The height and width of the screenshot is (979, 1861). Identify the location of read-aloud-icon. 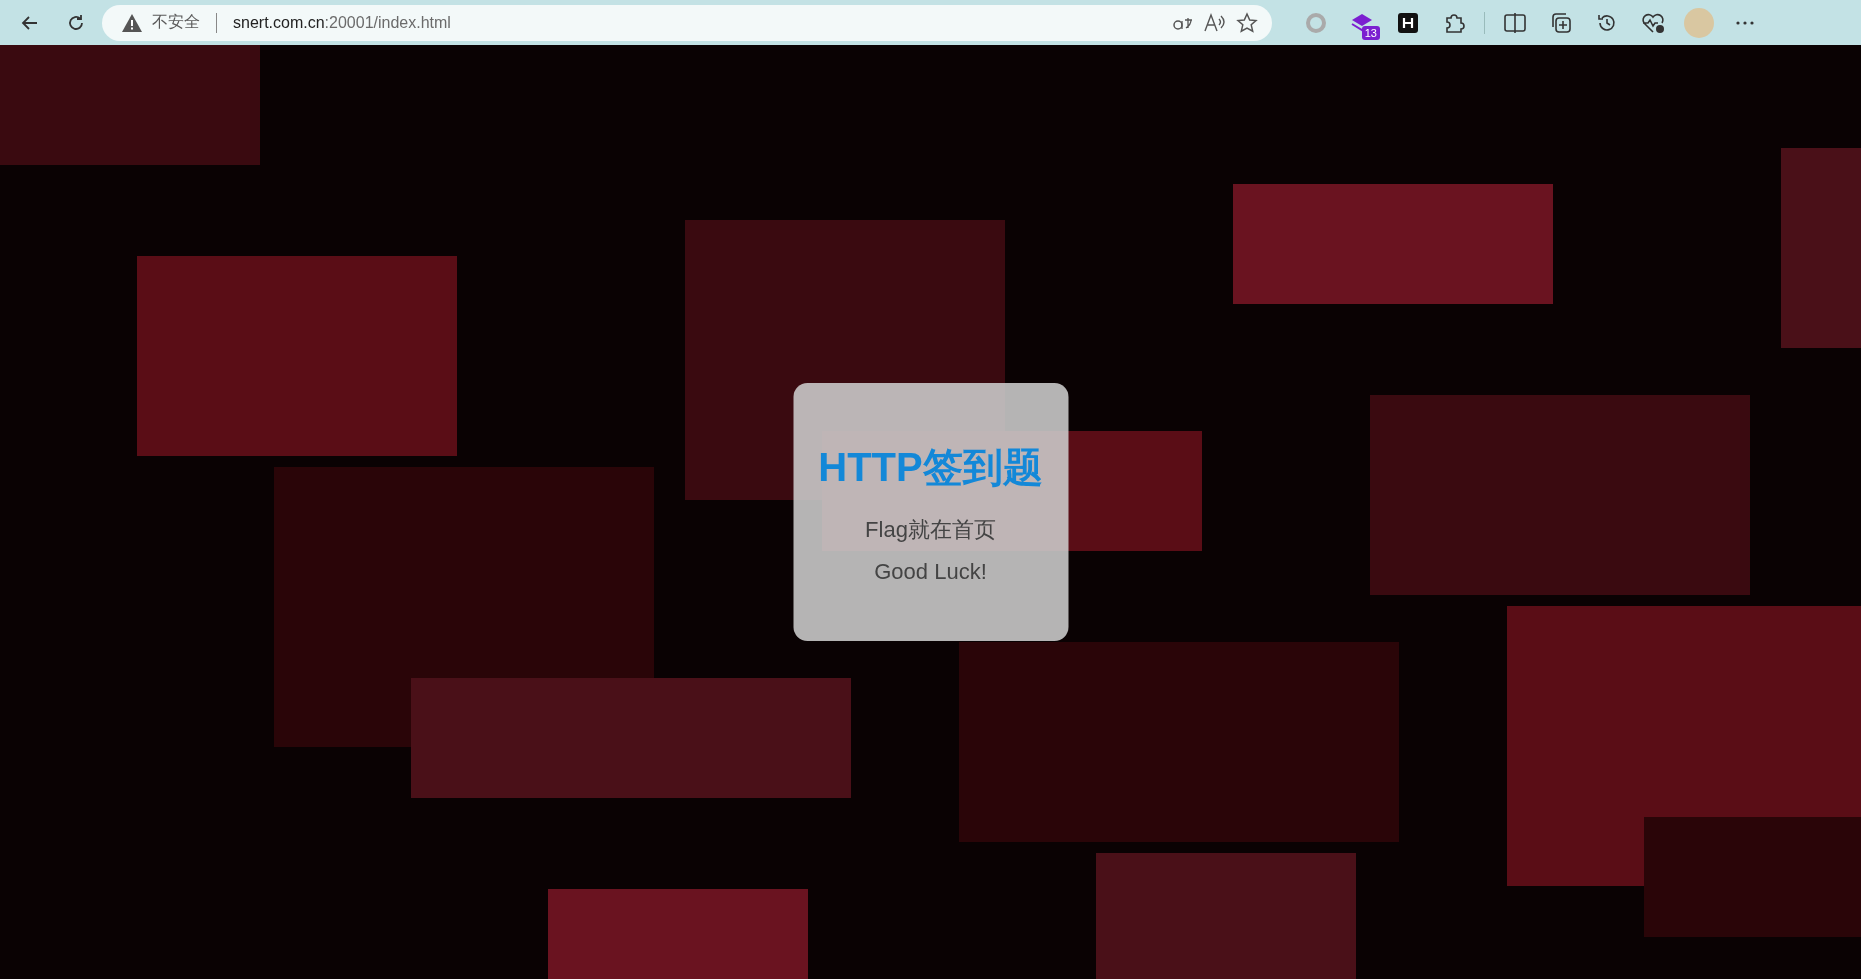
(1215, 22).